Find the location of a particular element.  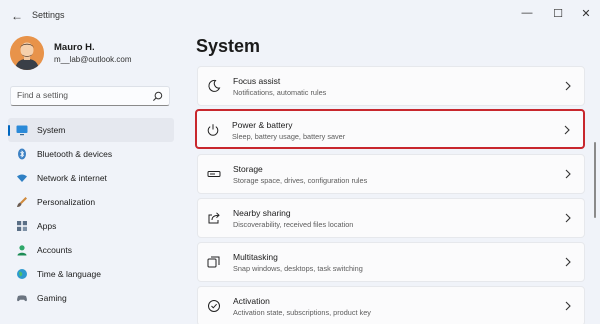

app-title: Settings is located at coordinates (48, 15).